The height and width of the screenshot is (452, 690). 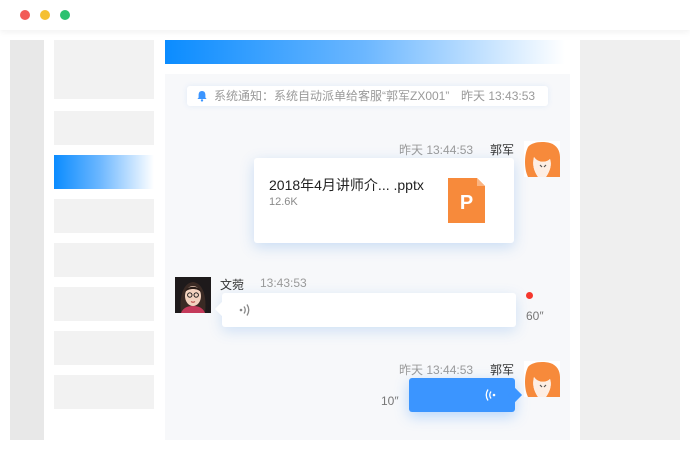 I want to click on ppt-file-icon: P, so click(x=466, y=200).